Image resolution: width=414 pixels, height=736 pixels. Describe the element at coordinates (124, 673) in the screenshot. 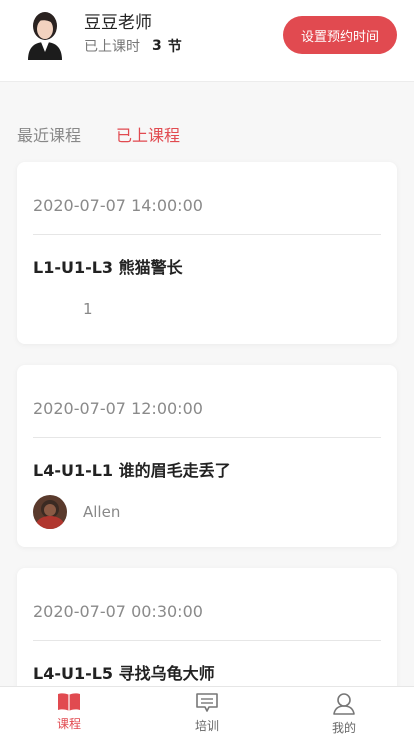

I see `course-title: L4-U1-L5 寻找乌龟大师` at that location.